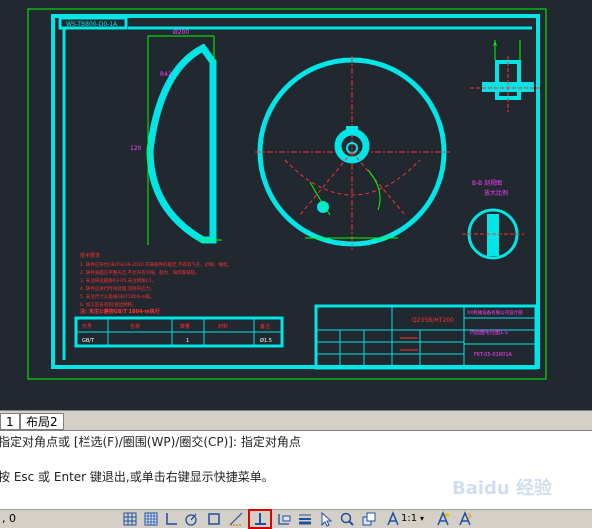 Image resolution: width=592 pixels, height=529 pixels. I want to click on note-6: 6. 加工后去毛刺,锐边倒钝。, so click(108, 304).